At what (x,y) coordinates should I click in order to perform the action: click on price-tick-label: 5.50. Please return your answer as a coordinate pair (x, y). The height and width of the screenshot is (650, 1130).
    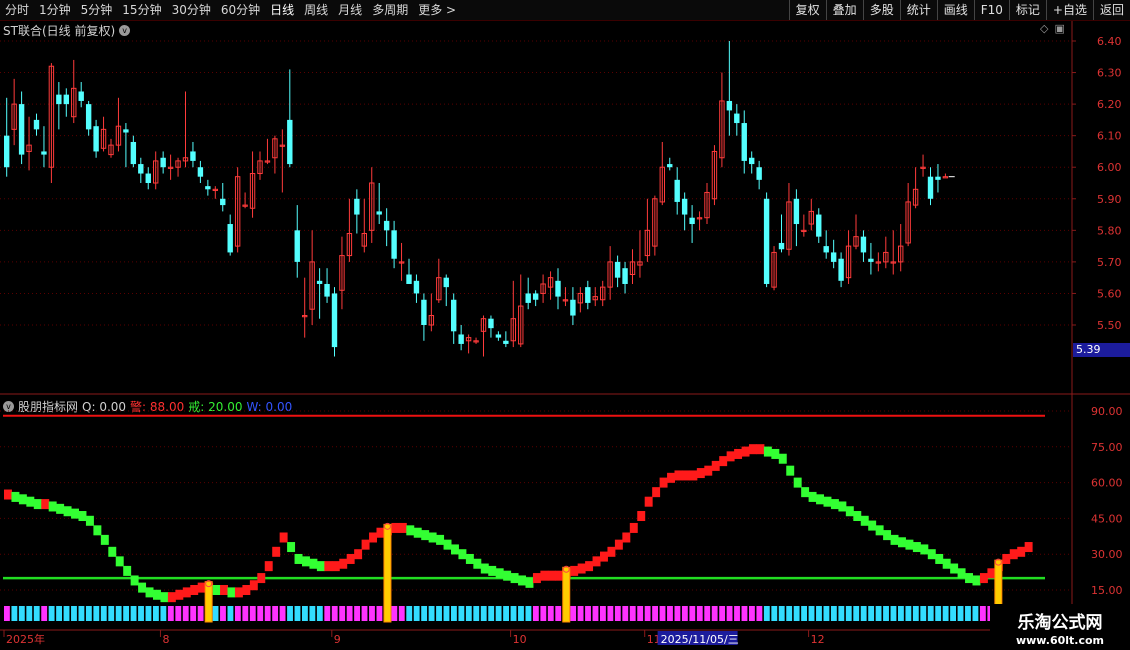
    Looking at the image, I should click on (1109, 325).